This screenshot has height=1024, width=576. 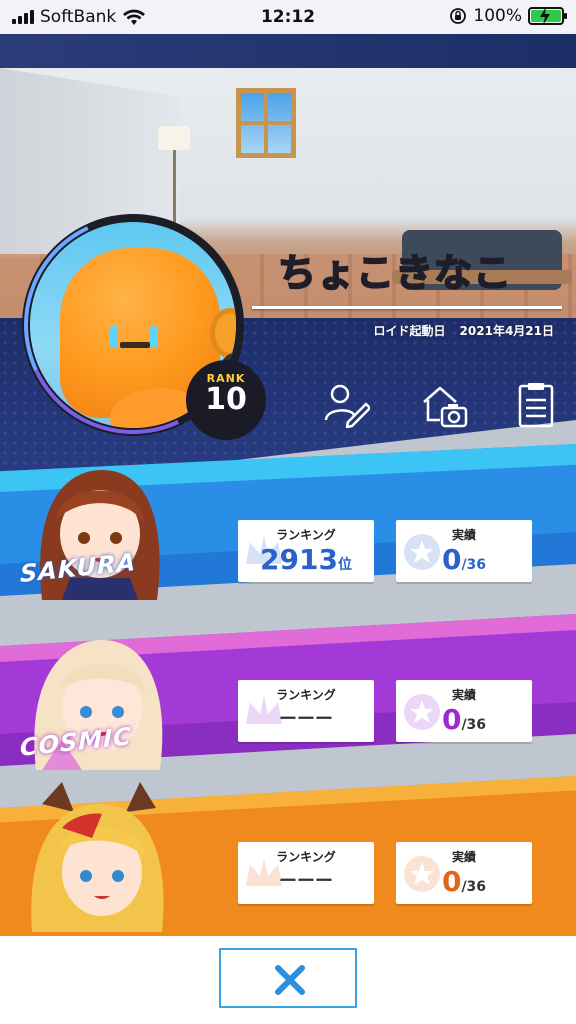 I want to click on room-window, so click(x=266, y=123).